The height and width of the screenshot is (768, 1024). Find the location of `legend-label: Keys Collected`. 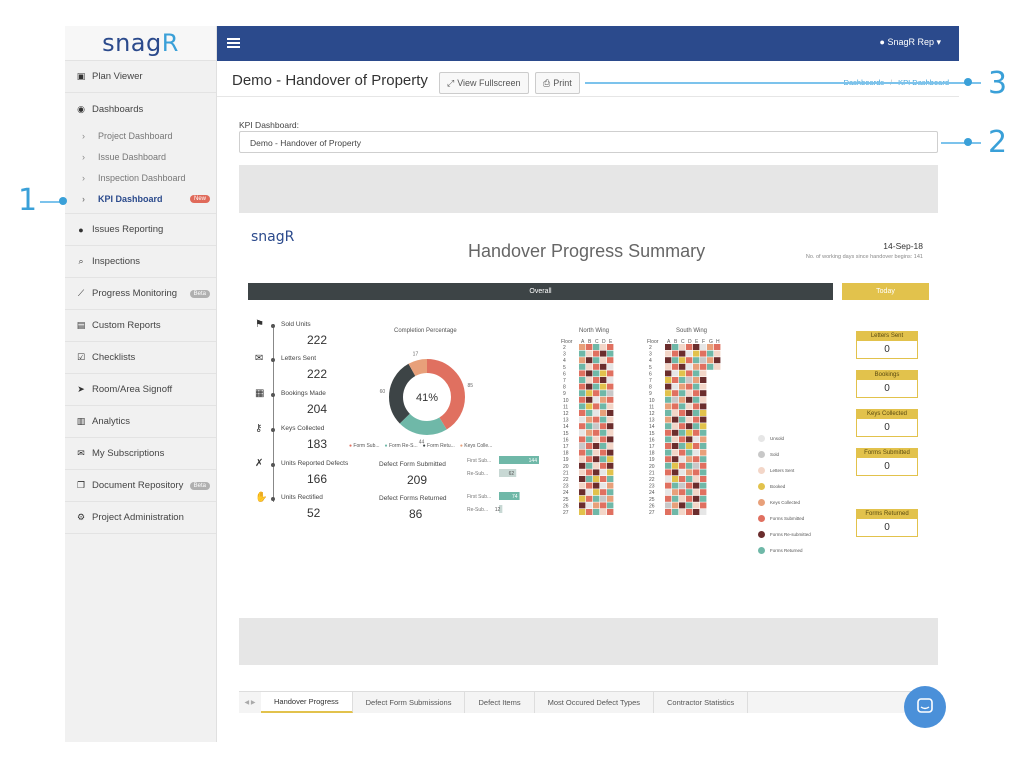

legend-label: Keys Collected is located at coordinates (785, 502).